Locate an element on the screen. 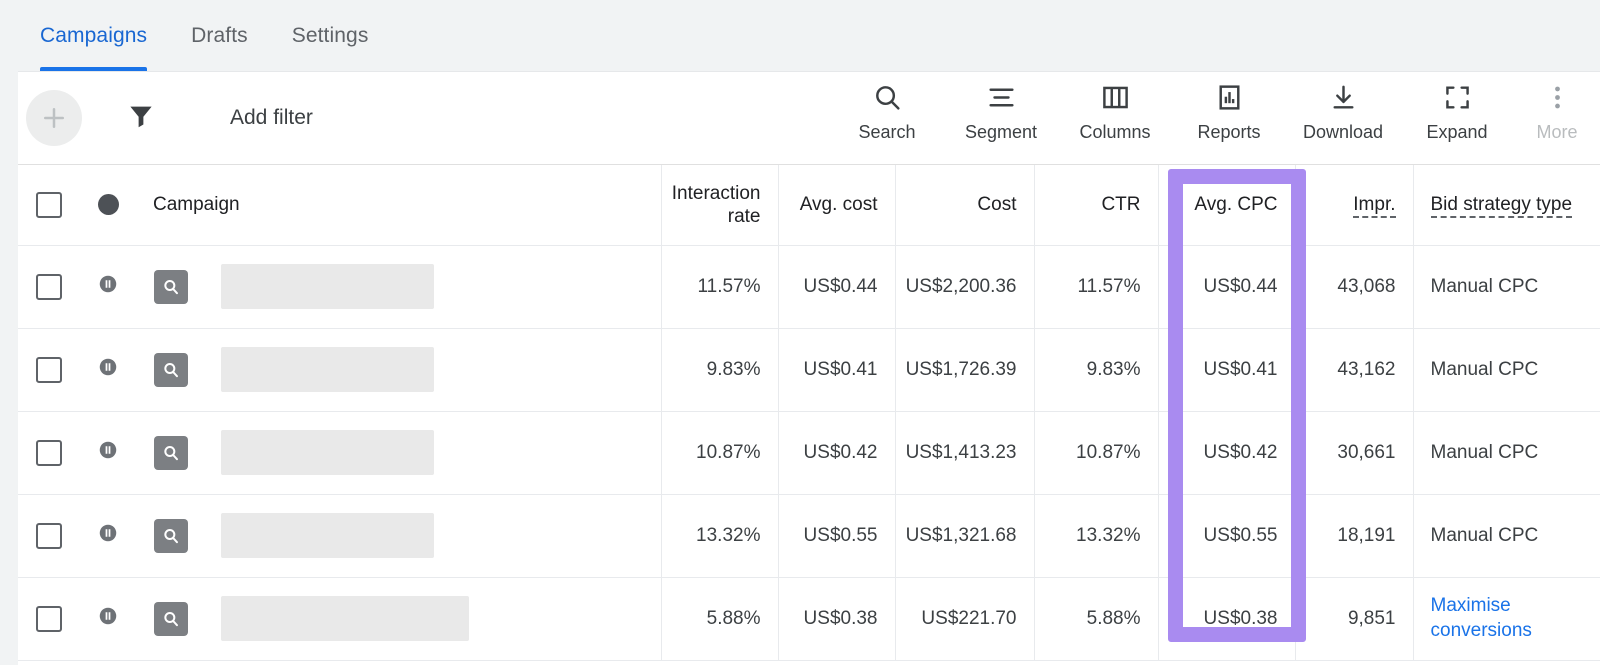 This screenshot has width=1600, height=665. reports-bar-chart-icon is located at coordinates (1229, 98).